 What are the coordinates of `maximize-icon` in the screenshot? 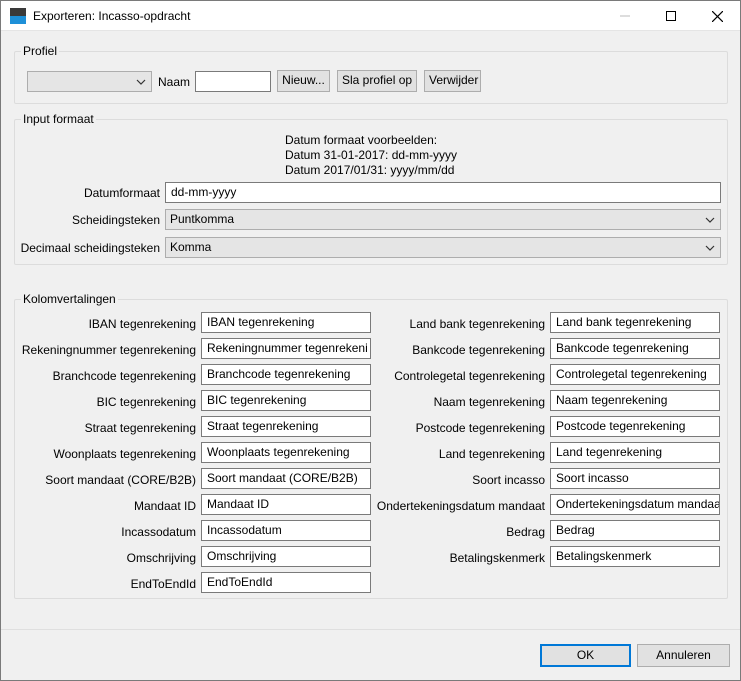 It's located at (671, 16).